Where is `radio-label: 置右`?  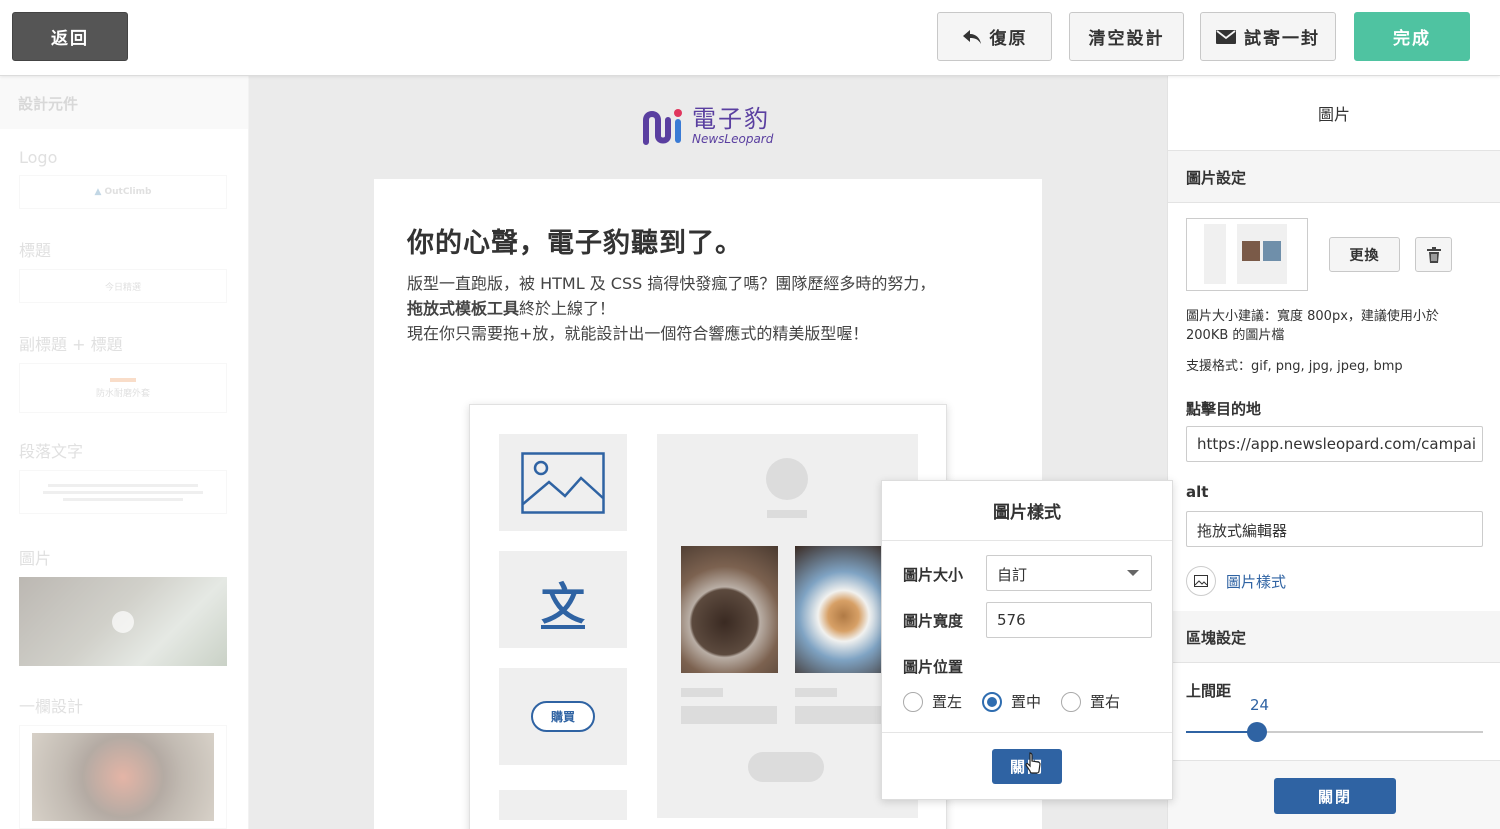 radio-label: 置右 is located at coordinates (1105, 702).